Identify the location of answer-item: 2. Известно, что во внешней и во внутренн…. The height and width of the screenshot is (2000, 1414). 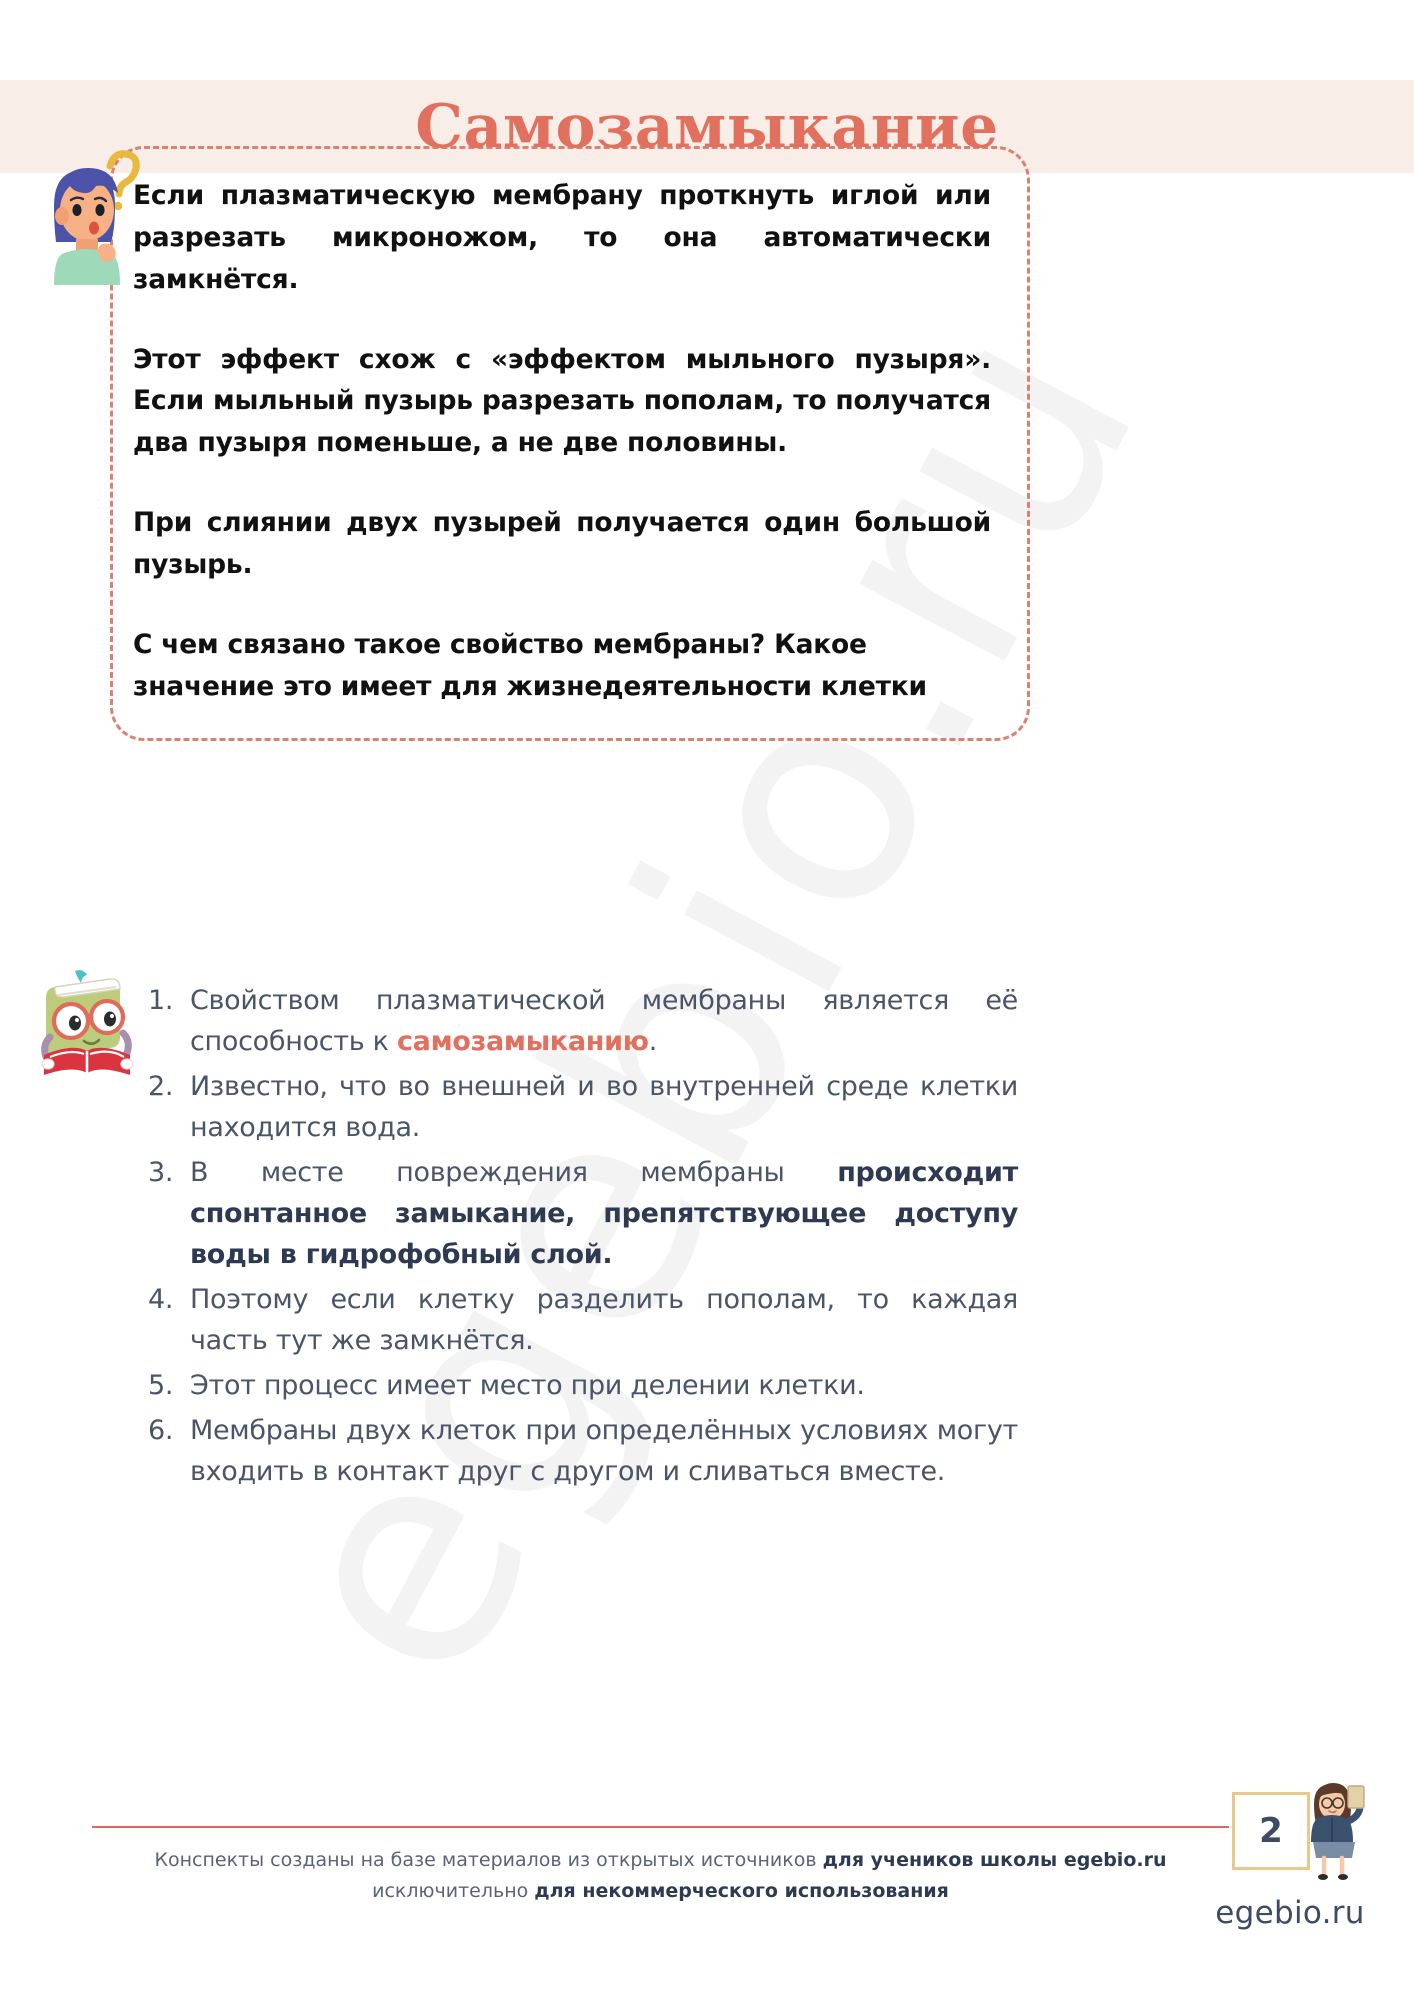
(583, 1107).